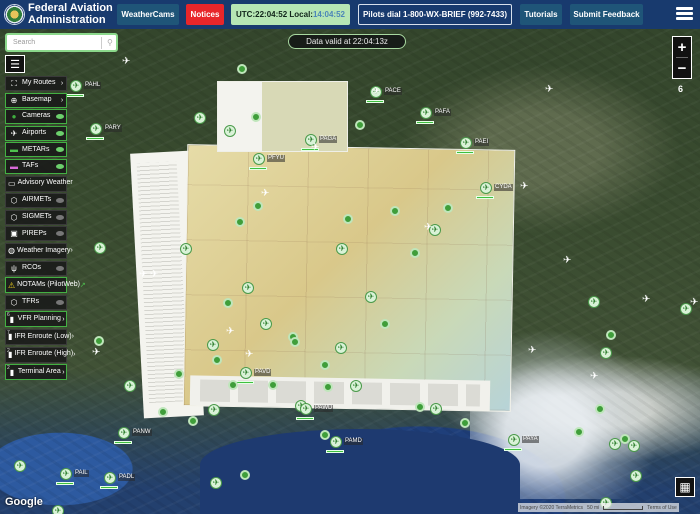 Image resolution: width=700 pixels, height=514 pixels. What do you see at coordinates (684, 14) in the screenshot?
I see `hamburger-icon` at bounding box center [684, 14].